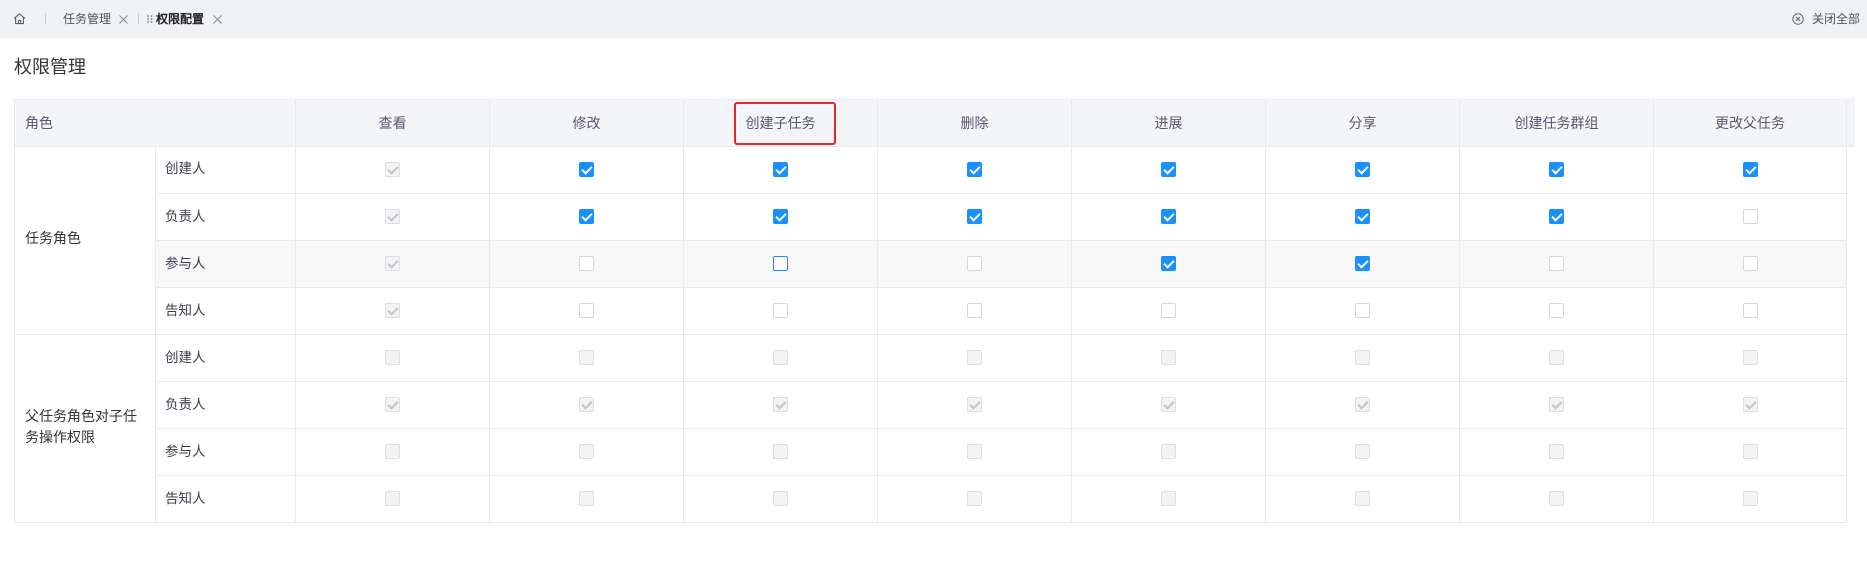 The width and height of the screenshot is (1867, 587). Describe the element at coordinates (1556, 124) in the screenshot. I see `column-header-label: 创建任务群组` at that location.